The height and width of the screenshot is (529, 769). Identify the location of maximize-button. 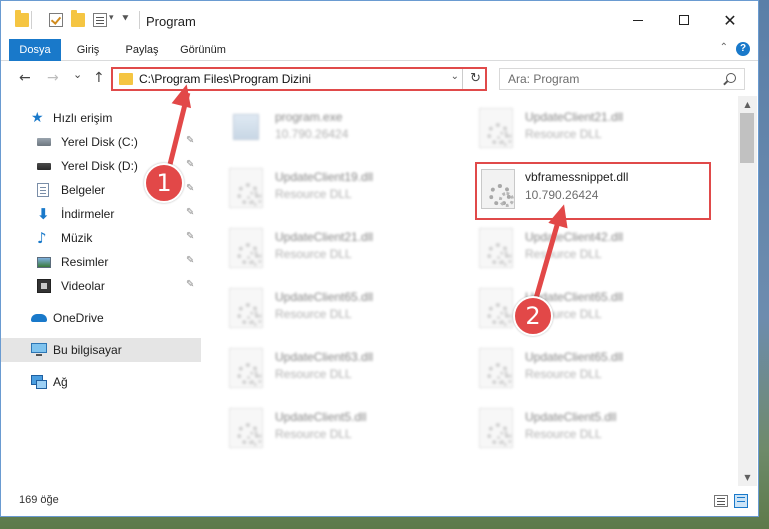
(684, 20).